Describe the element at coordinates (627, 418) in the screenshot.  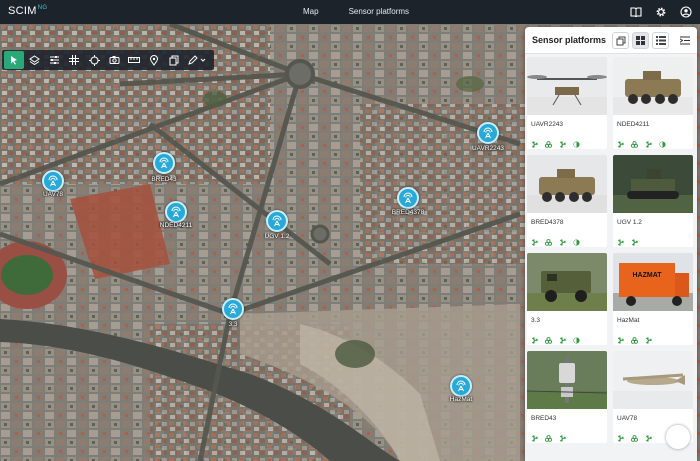
I see `platform-name: UAV78` at that location.